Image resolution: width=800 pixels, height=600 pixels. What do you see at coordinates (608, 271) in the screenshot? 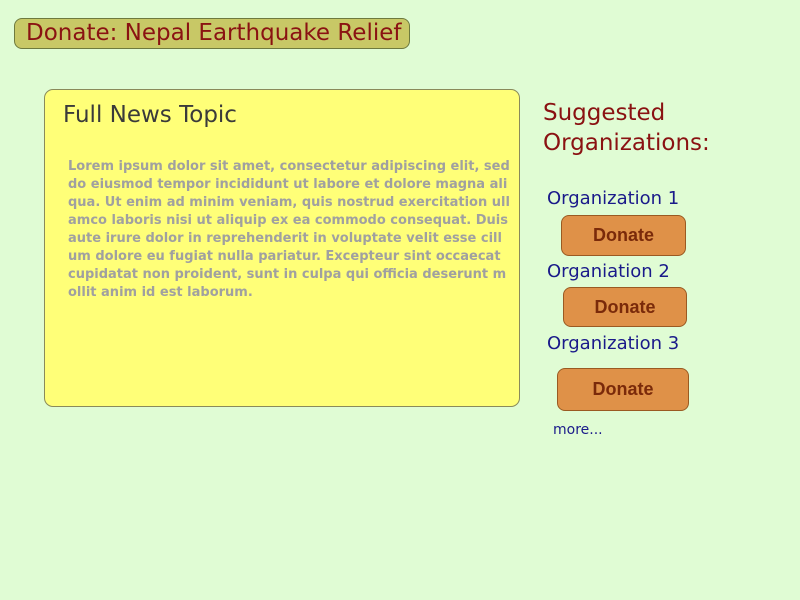
I see `organization-2-name: Organiation 2` at bounding box center [608, 271].